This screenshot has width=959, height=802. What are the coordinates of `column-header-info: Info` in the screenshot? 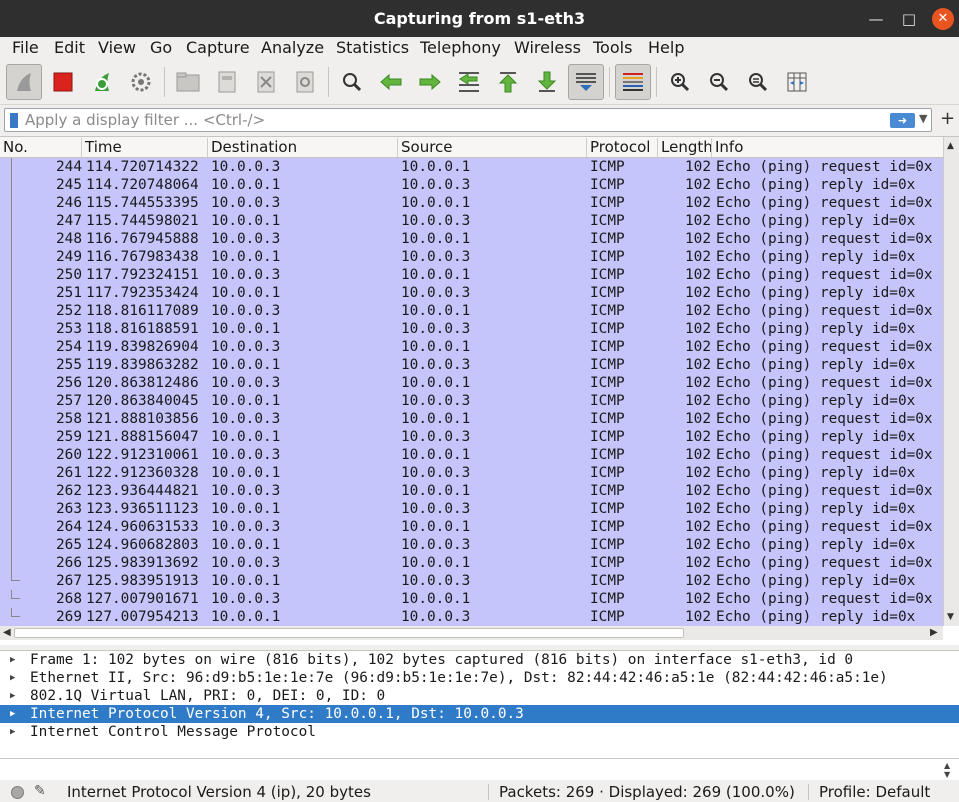 It's located at (827, 148).